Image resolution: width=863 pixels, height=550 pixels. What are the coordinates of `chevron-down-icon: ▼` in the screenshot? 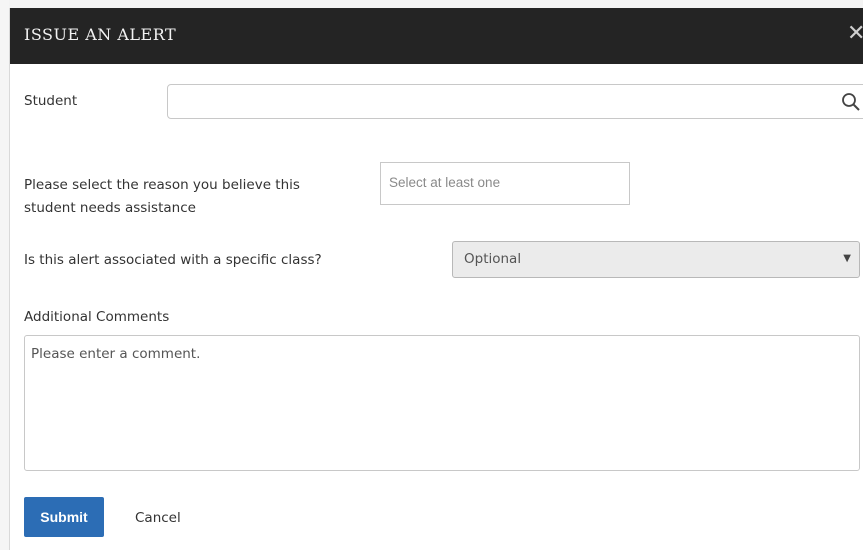 It's located at (847, 258).